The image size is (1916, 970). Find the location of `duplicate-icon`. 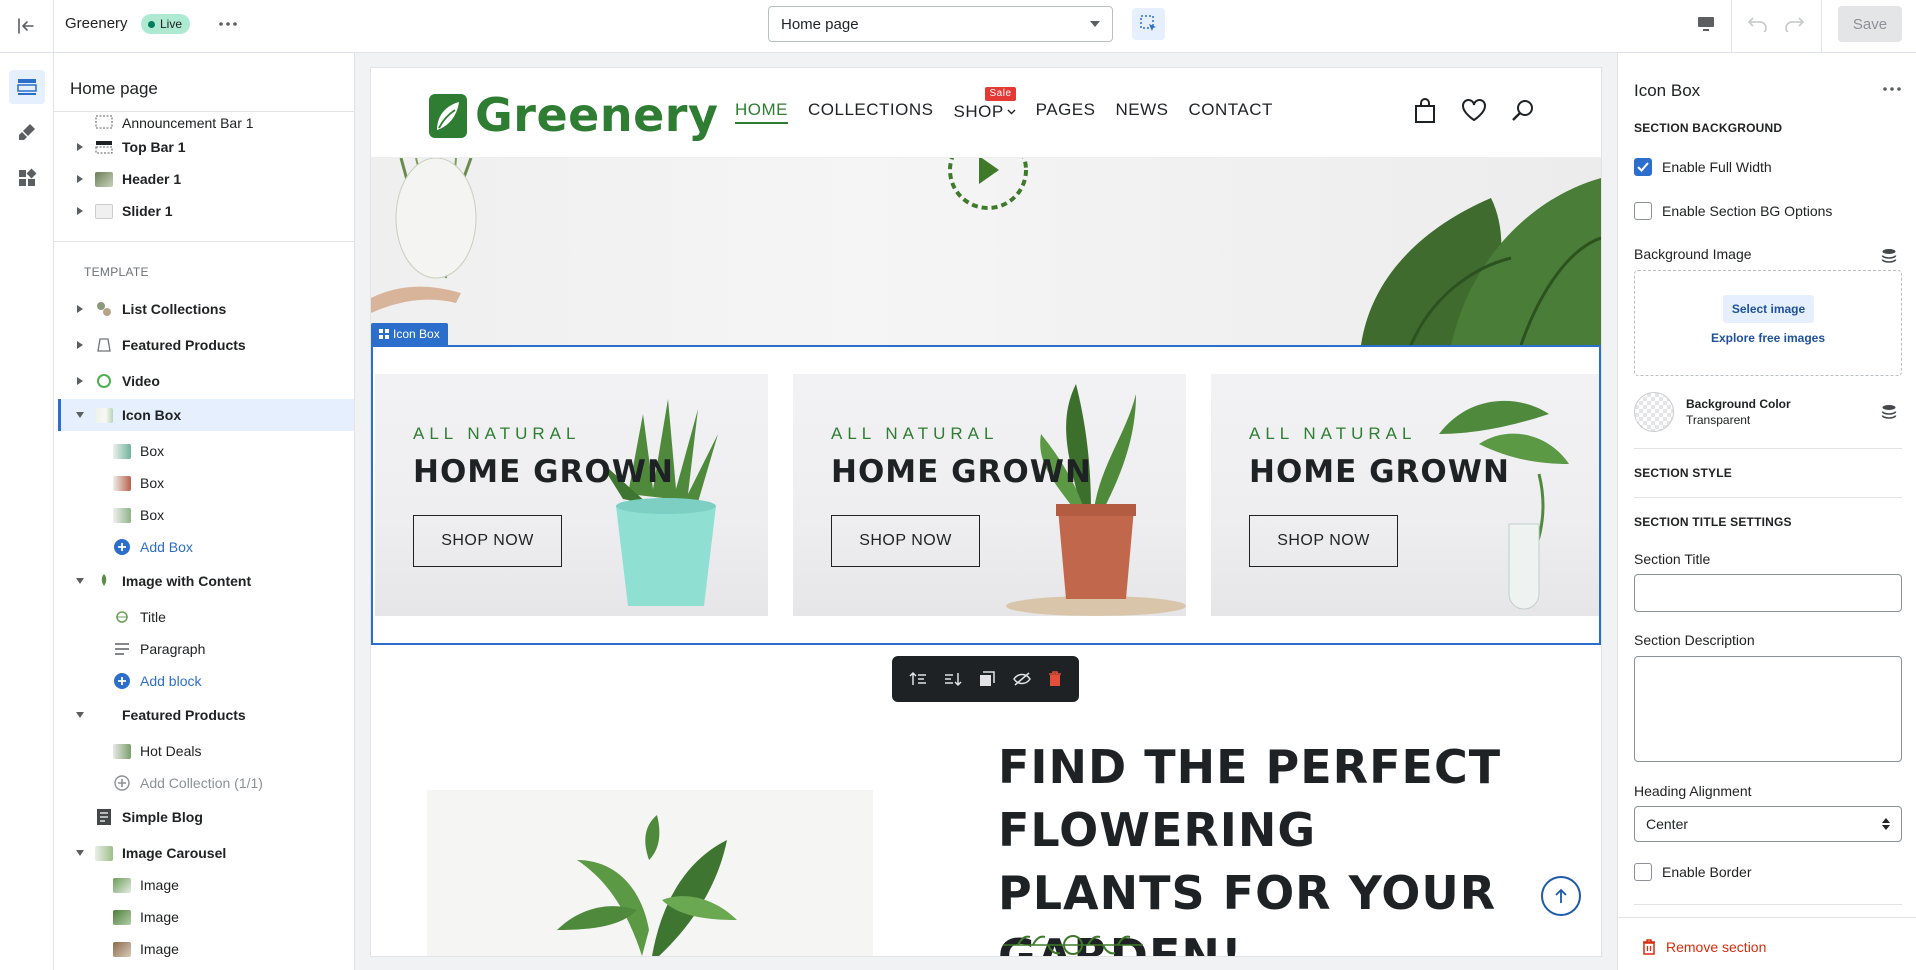

duplicate-icon is located at coordinates (987, 679).